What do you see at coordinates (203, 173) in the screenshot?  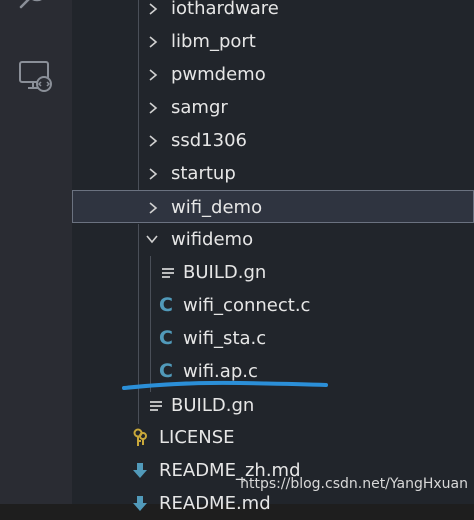 I see `tree-item-label: startup` at bounding box center [203, 173].